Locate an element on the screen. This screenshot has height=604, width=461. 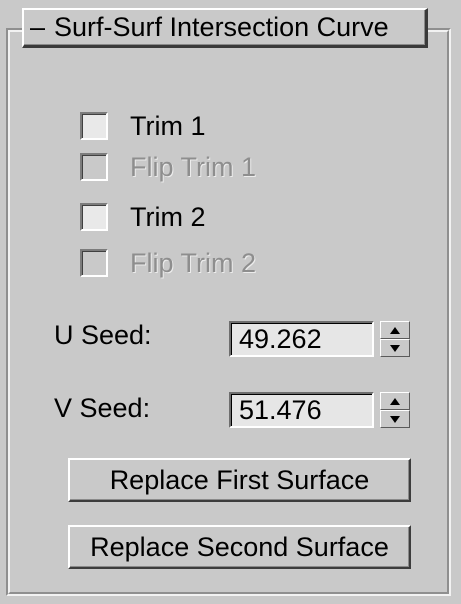
u-seed-spinner is located at coordinates (395, 339).